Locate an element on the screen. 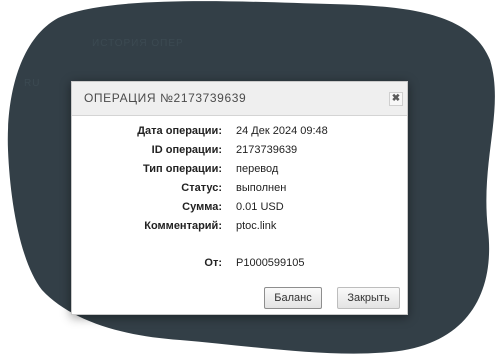  dialog-title: ОПЕРАЦИЯ №2173739639 is located at coordinates (165, 98).